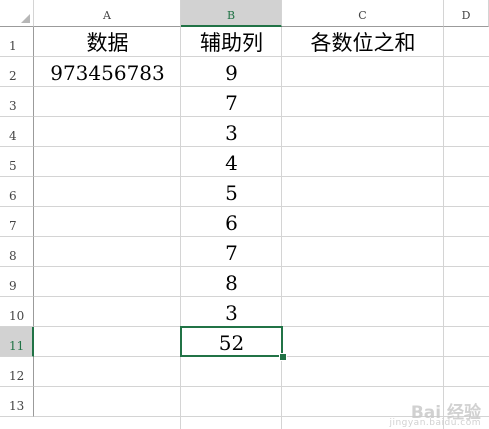  What do you see at coordinates (25, 18) in the screenshot?
I see `select-all-triangle-icon` at bounding box center [25, 18].